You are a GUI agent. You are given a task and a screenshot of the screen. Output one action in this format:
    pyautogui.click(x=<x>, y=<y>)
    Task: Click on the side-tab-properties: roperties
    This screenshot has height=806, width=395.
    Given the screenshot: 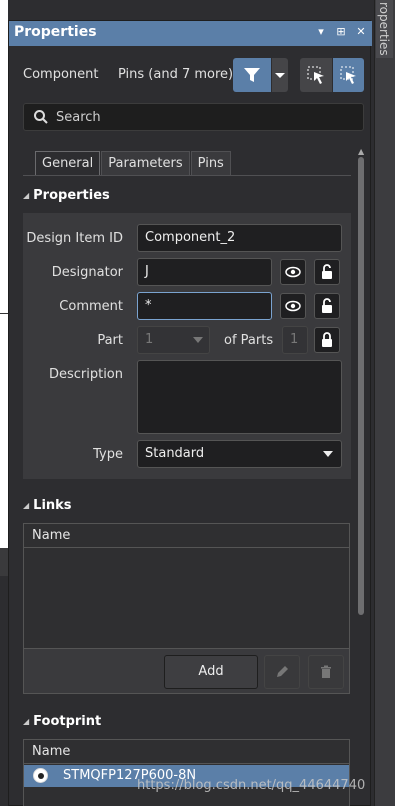 What is the action you would take?
    pyautogui.click(x=384, y=29)
    